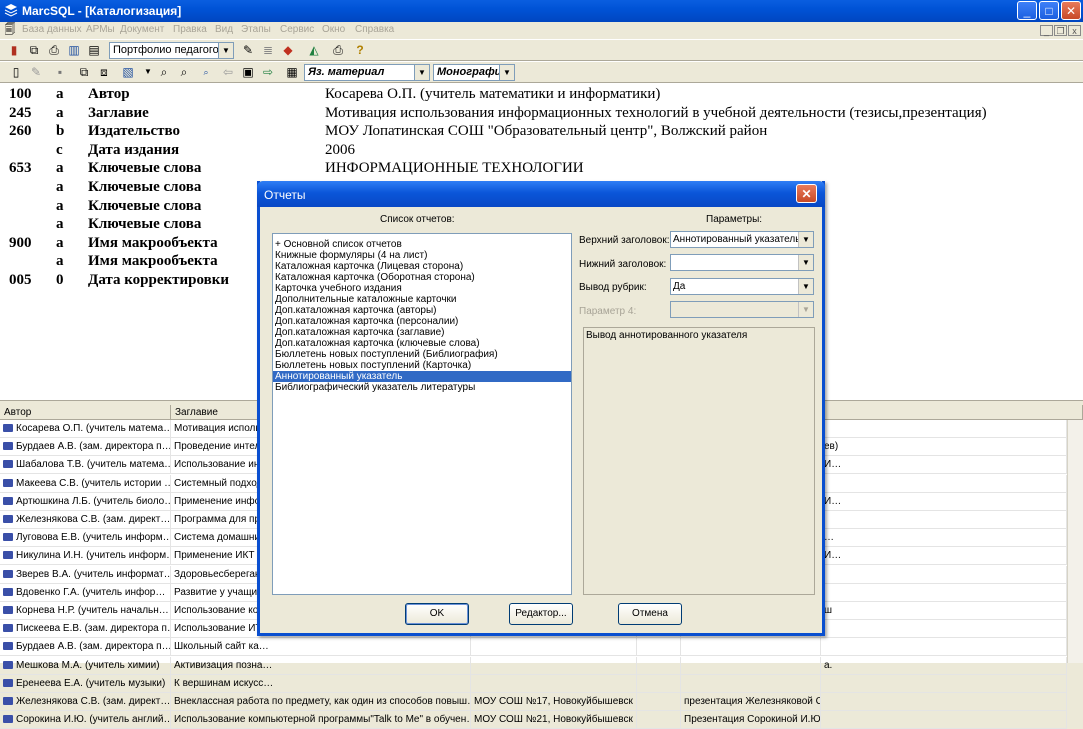 This screenshot has width=1083, height=729. Describe the element at coordinates (288, 50) in the screenshot. I see `traffic-icon: ◆` at that location.